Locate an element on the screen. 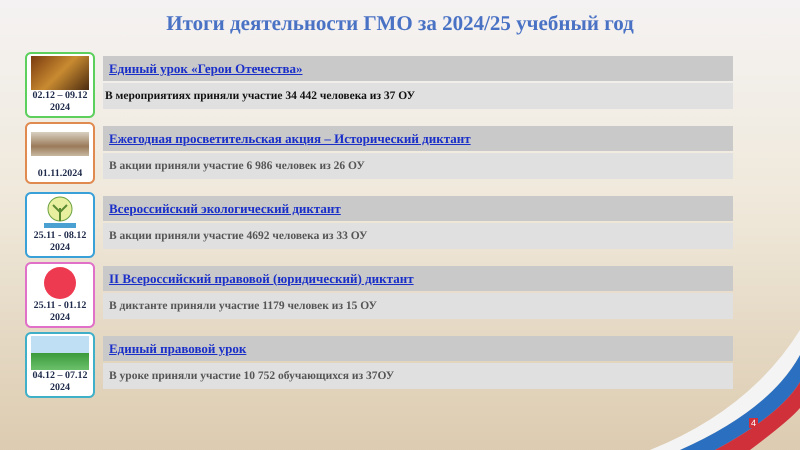 This screenshot has width=800, height=450. event-title-link: Всероссийский экологический диктант is located at coordinates (225, 208).